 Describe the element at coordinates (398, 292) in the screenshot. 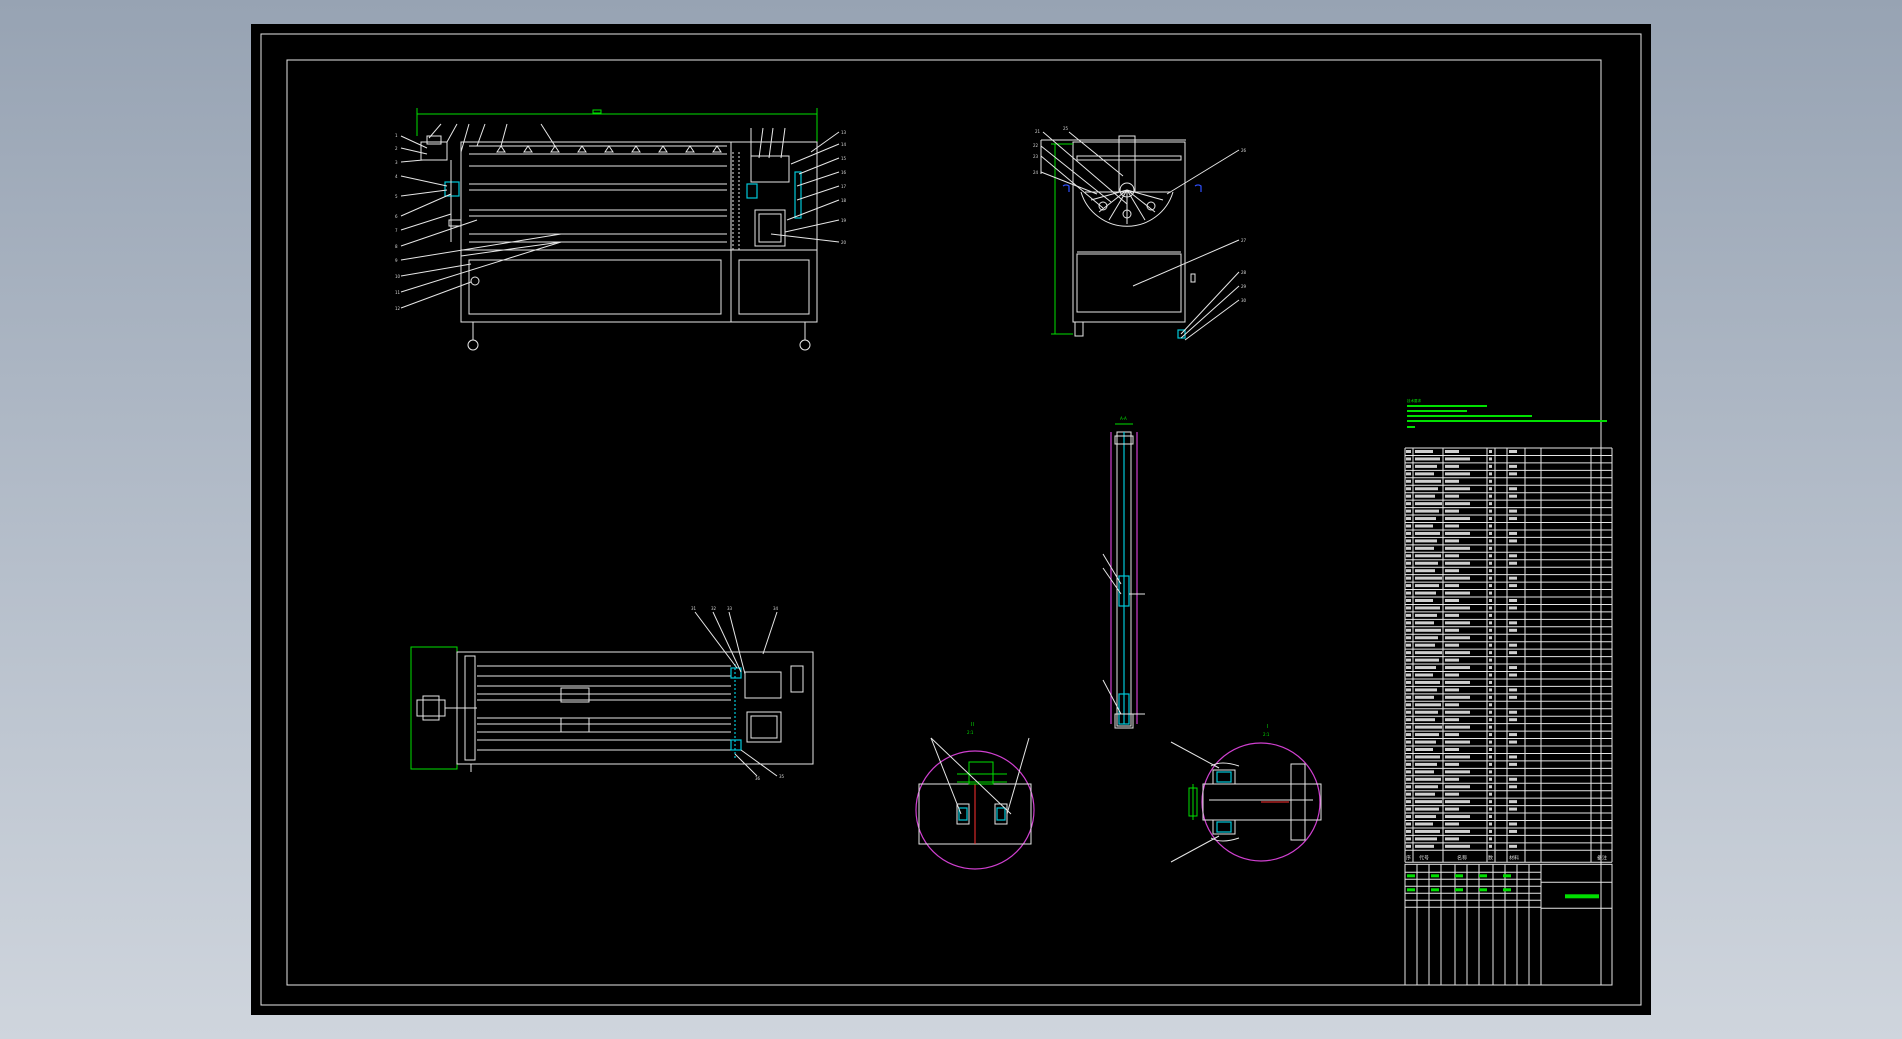

I see `svg-text: 11` at that location.